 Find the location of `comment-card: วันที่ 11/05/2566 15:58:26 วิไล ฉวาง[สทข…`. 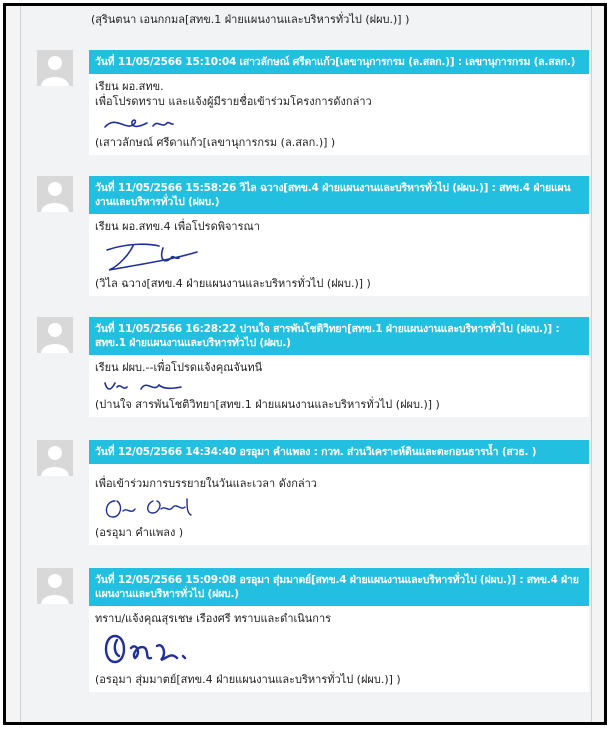

comment-card: วันที่ 11/05/2566 15:58:26 วิไล ฉวาง[สทข… is located at coordinates (339, 236).